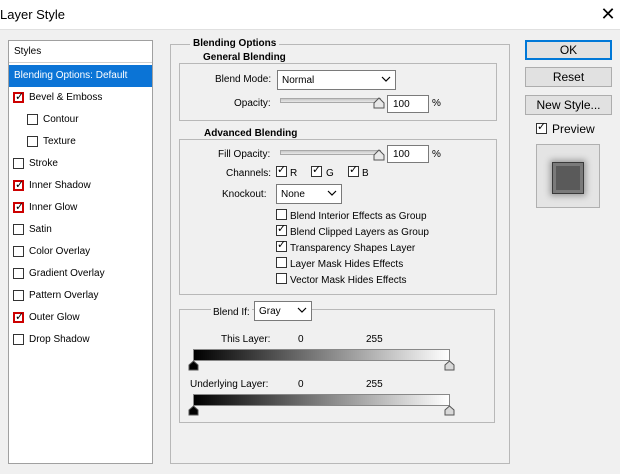 This screenshot has height=474, width=620. What do you see at coordinates (59, 141) in the screenshot?
I see `style-item-label: Texture` at bounding box center [59, 141].